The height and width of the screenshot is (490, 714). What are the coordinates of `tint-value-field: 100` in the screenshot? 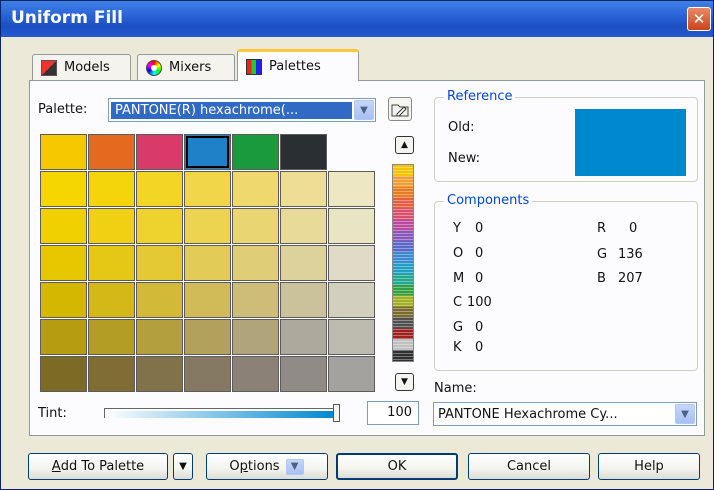 It's located at (393, 413).